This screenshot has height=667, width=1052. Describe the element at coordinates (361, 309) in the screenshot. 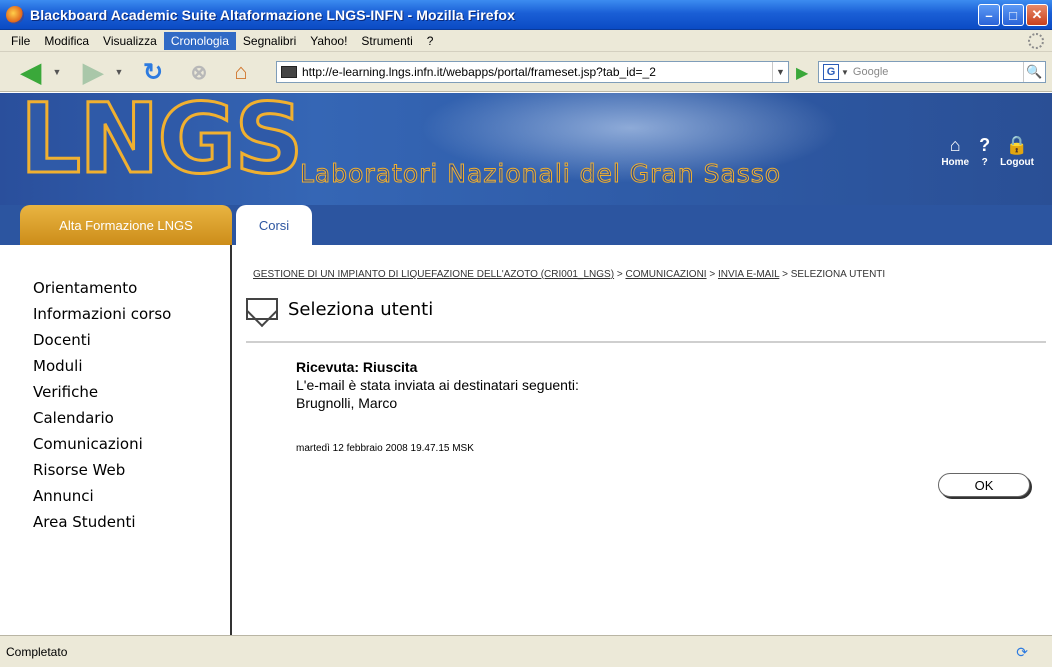

I see `page-title: Seleziona utenti` at that location.